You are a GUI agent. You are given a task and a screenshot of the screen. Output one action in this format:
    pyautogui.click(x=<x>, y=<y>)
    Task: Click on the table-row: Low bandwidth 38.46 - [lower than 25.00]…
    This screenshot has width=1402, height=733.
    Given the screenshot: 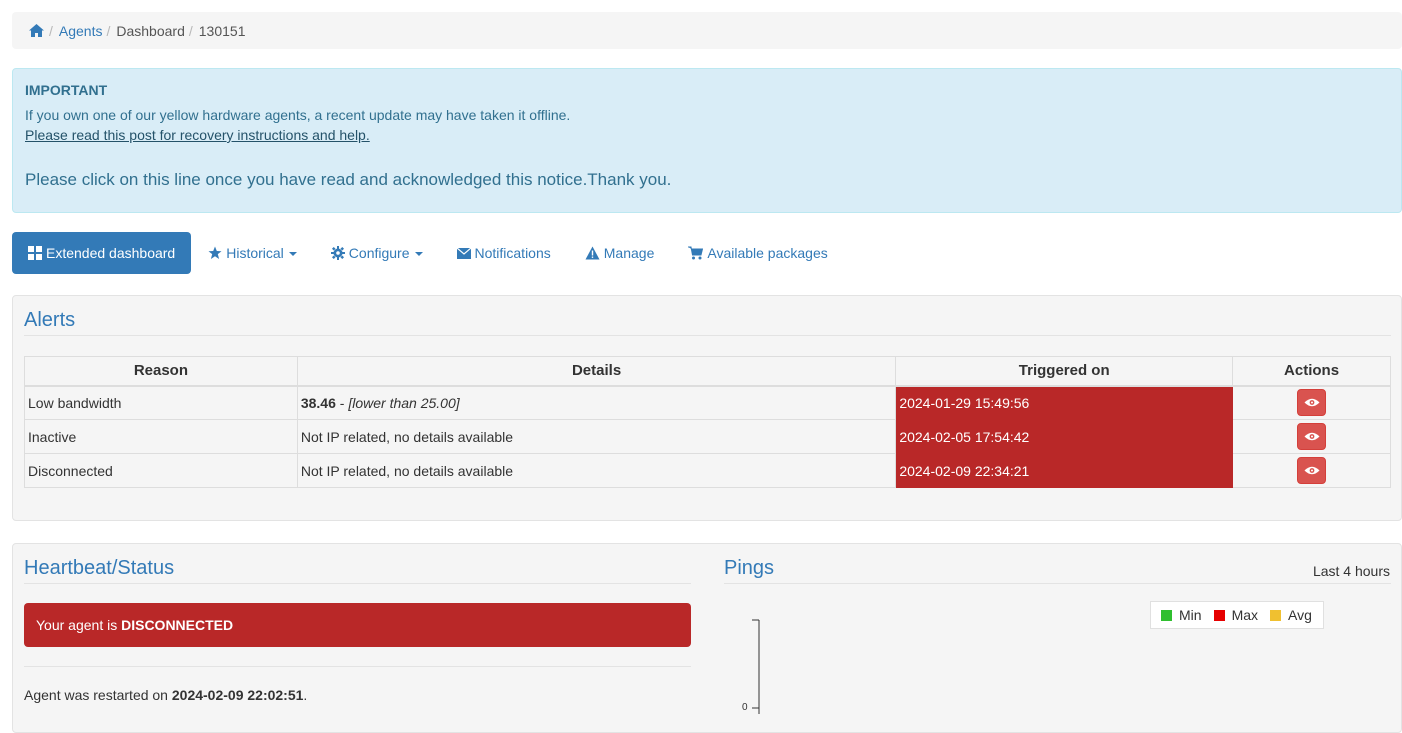 What is the action you would take?
    pyautogui.click(x=707, y=402)
    